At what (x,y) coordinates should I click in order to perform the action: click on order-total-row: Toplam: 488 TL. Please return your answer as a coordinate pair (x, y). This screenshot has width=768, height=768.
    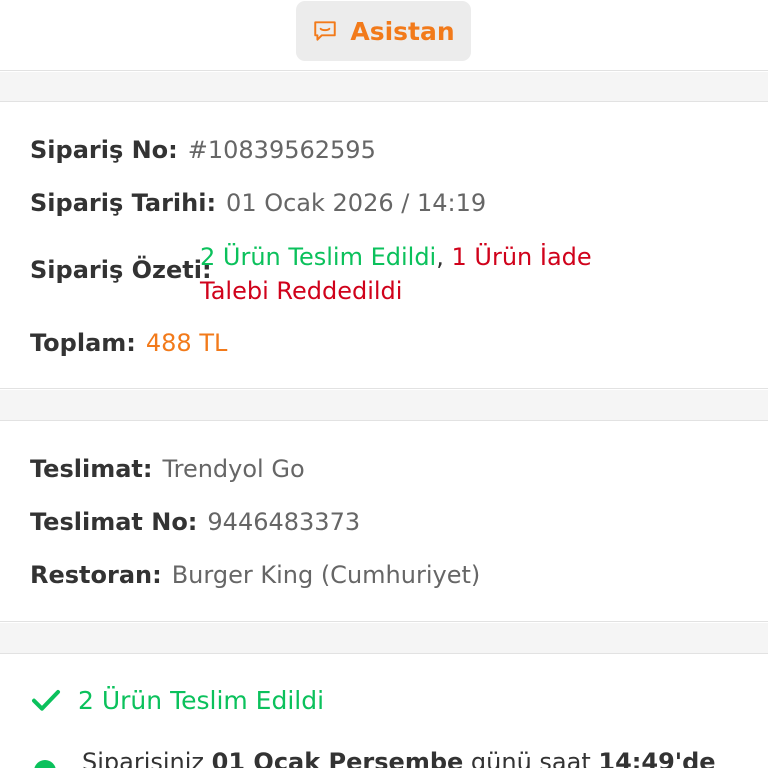
    Looking at the image, I should click on (128, 343).